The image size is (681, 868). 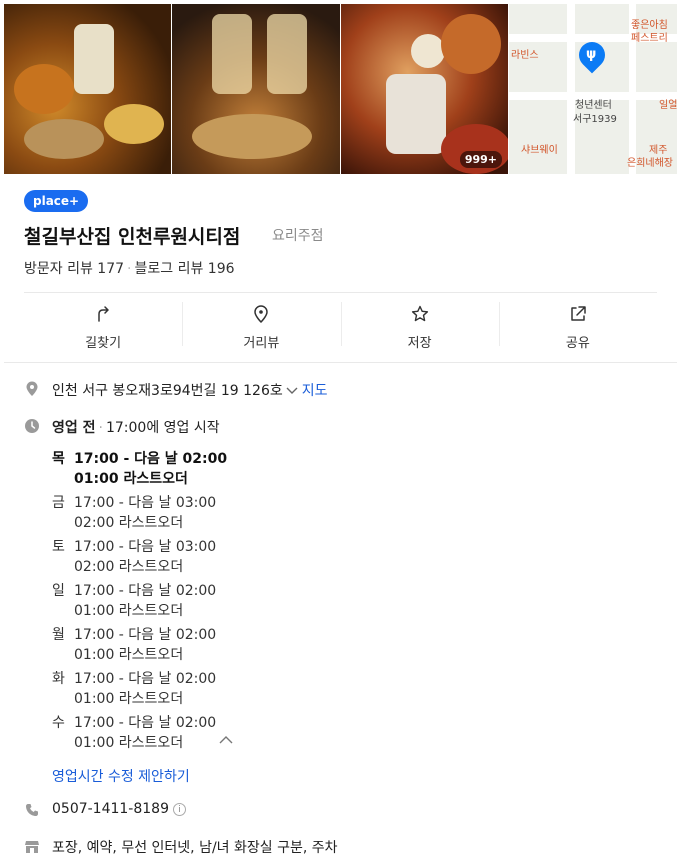 What do you see at coordinates (103, 343) in the screenshot?
I see `directions-label: 길찾기` at bounding box center [103, 343].